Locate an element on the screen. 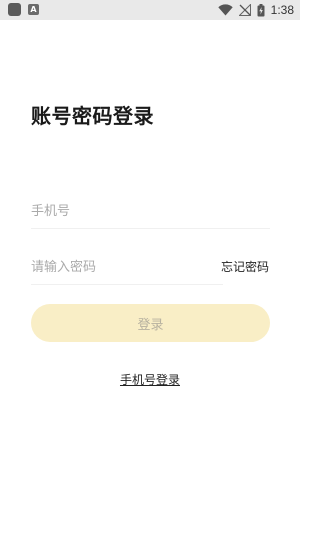 The height and width of the screenshot is (533, 320). app-notification-icon is located at coordinates (14, 9).